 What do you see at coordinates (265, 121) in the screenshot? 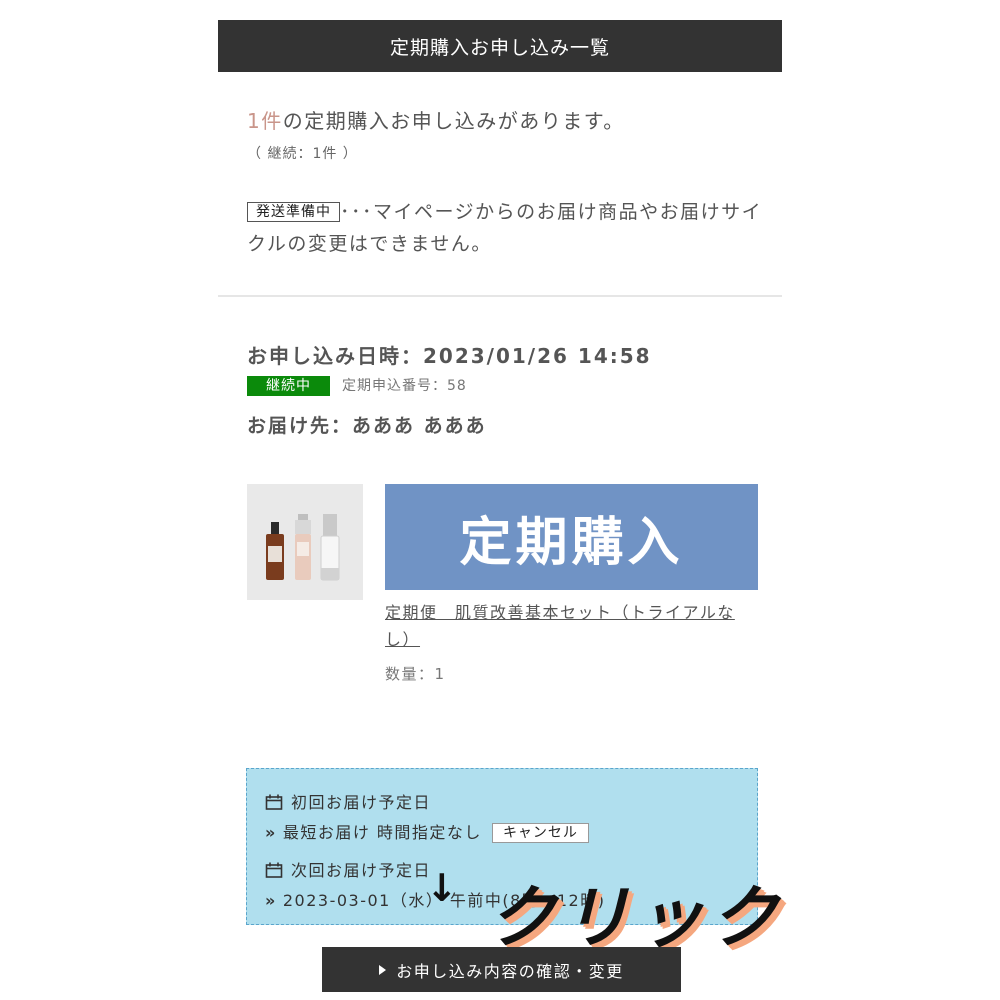
I see `subscription-count: 1件` at bounding box center [265, 121].